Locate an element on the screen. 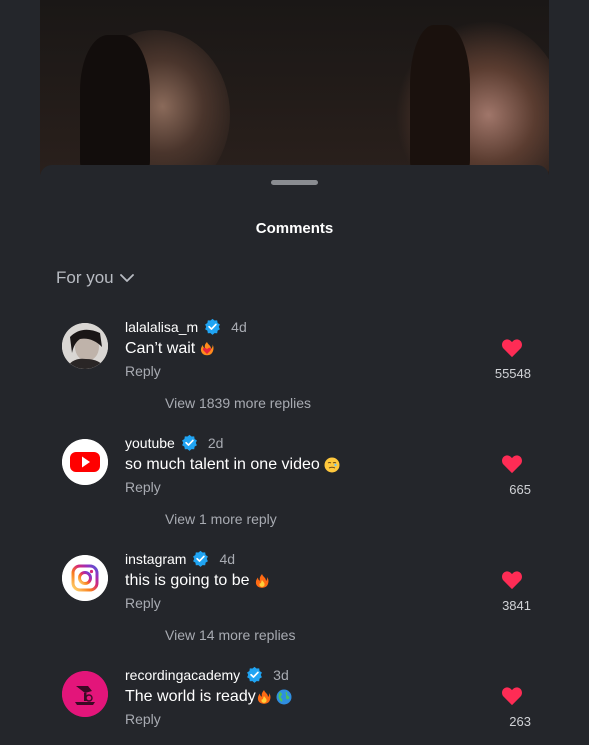  comment-username: instagram is located at coordinates (155, 559).